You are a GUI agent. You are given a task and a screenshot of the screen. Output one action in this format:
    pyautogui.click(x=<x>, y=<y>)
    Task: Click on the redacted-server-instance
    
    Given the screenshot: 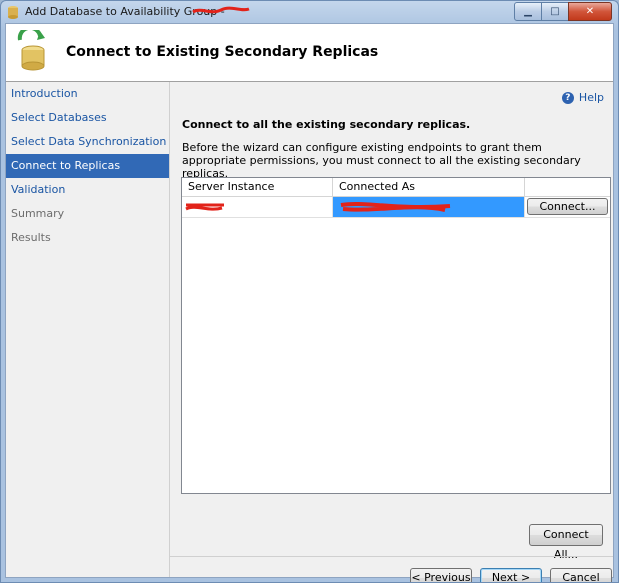 What is the action you would take?
    pyautogui.click(x=204, y=207)
    